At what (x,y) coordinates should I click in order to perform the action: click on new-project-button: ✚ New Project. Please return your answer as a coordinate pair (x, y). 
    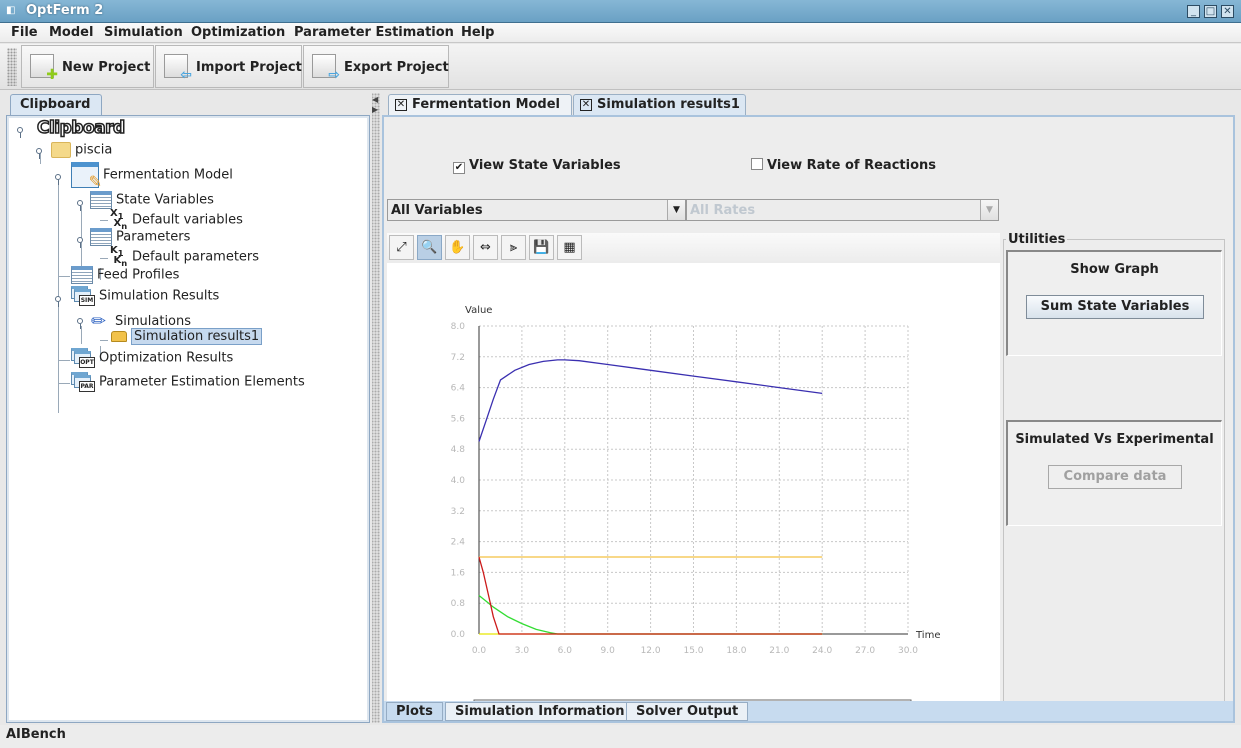
    Looking at the image, I should click on (87, 66).